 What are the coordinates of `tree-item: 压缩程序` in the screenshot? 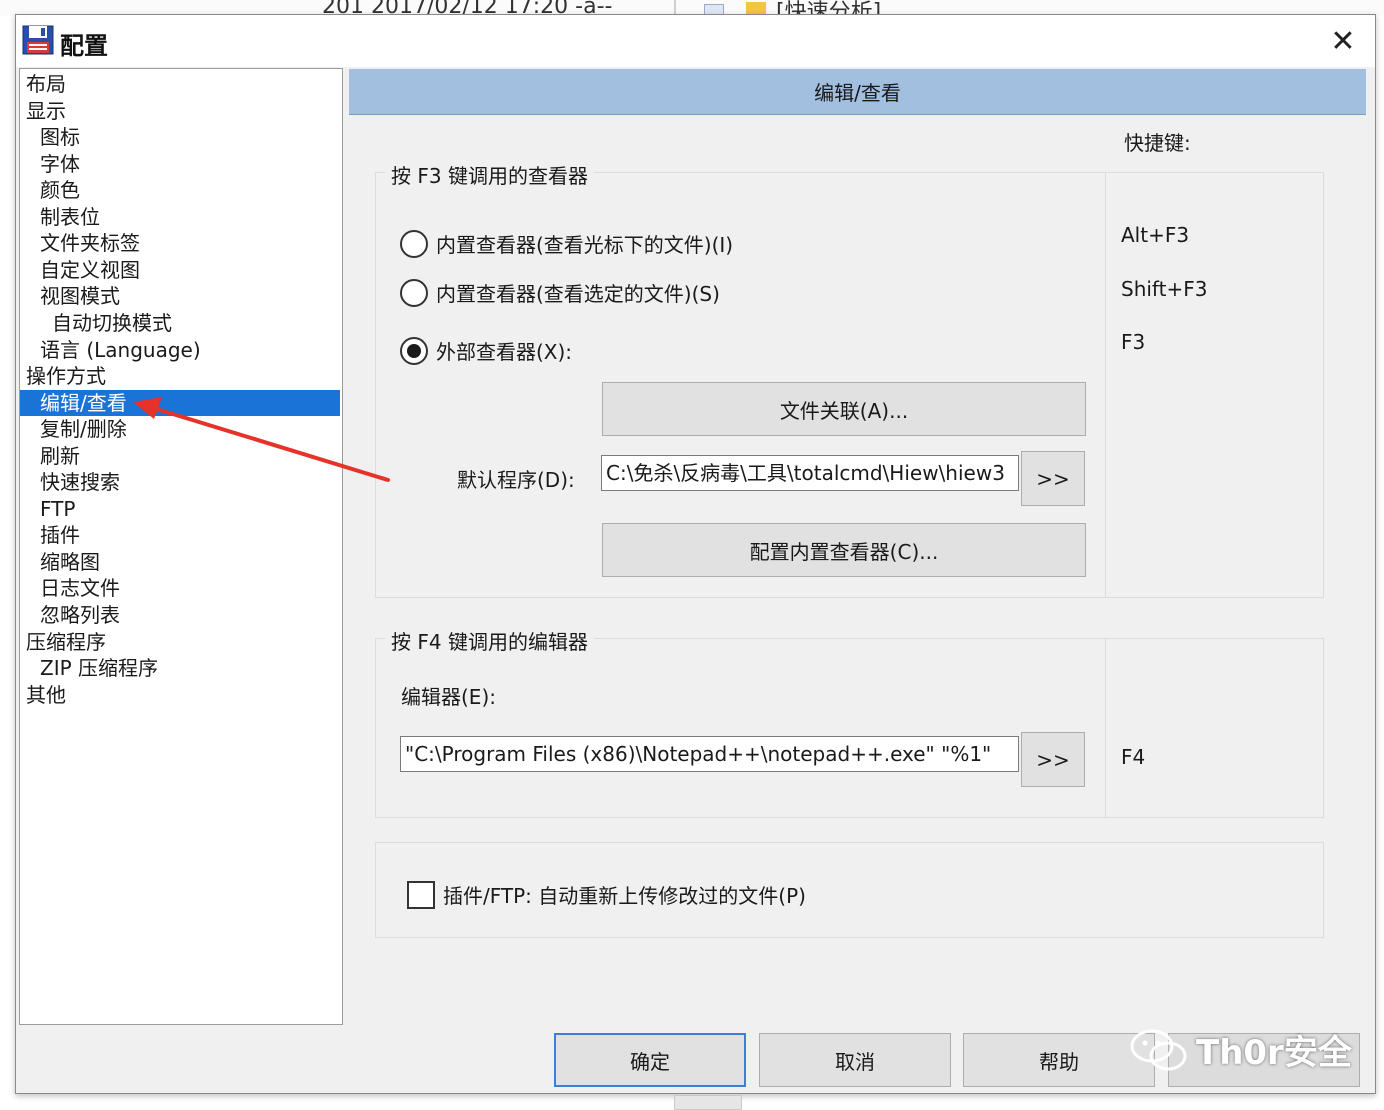 It's located at (66, 642).